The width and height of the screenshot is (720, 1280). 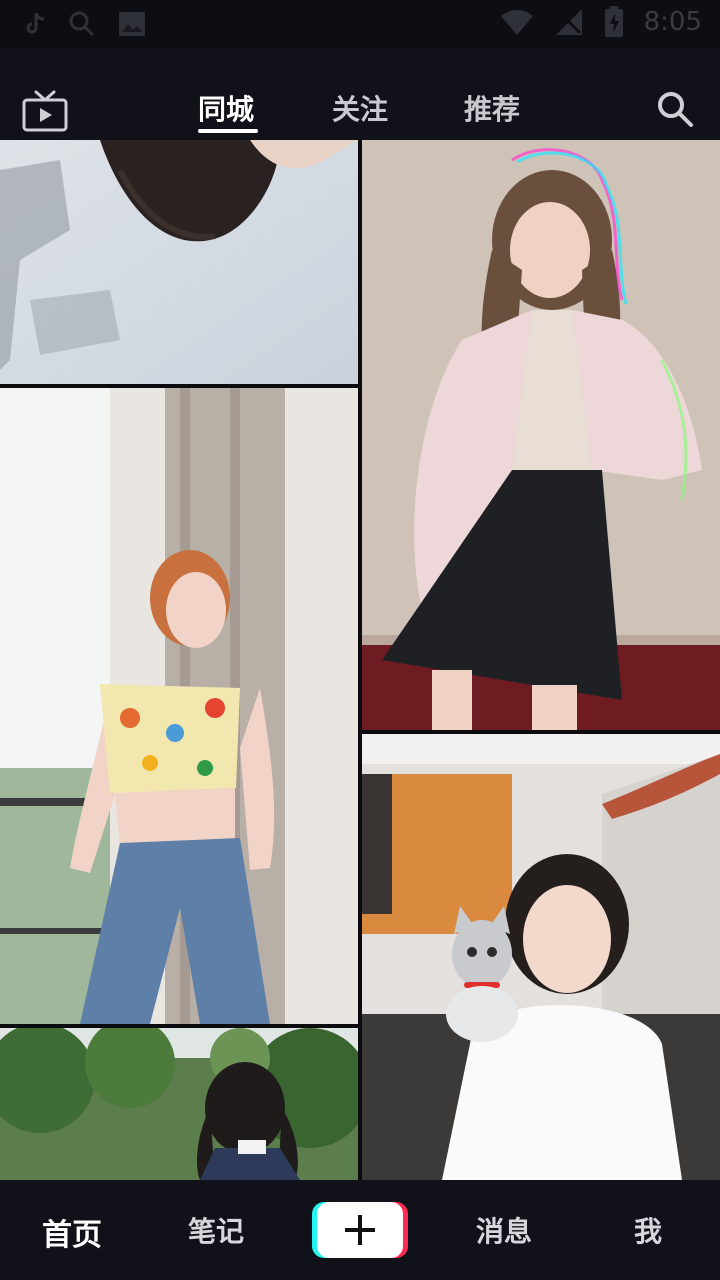 I want to click on nav-notes: 笔记, so click(x=216, y=1230).